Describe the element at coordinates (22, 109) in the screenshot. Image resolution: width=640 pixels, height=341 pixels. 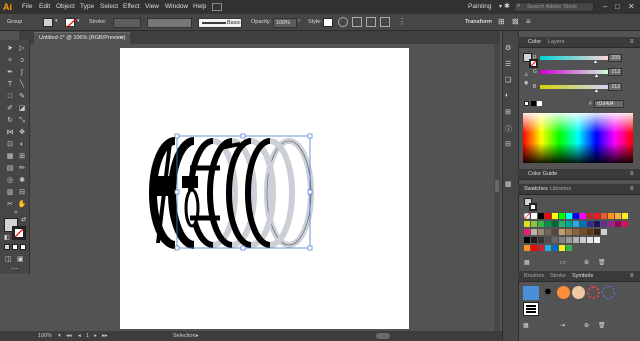
I see `eraser-tool-icon: ◪` at that location.